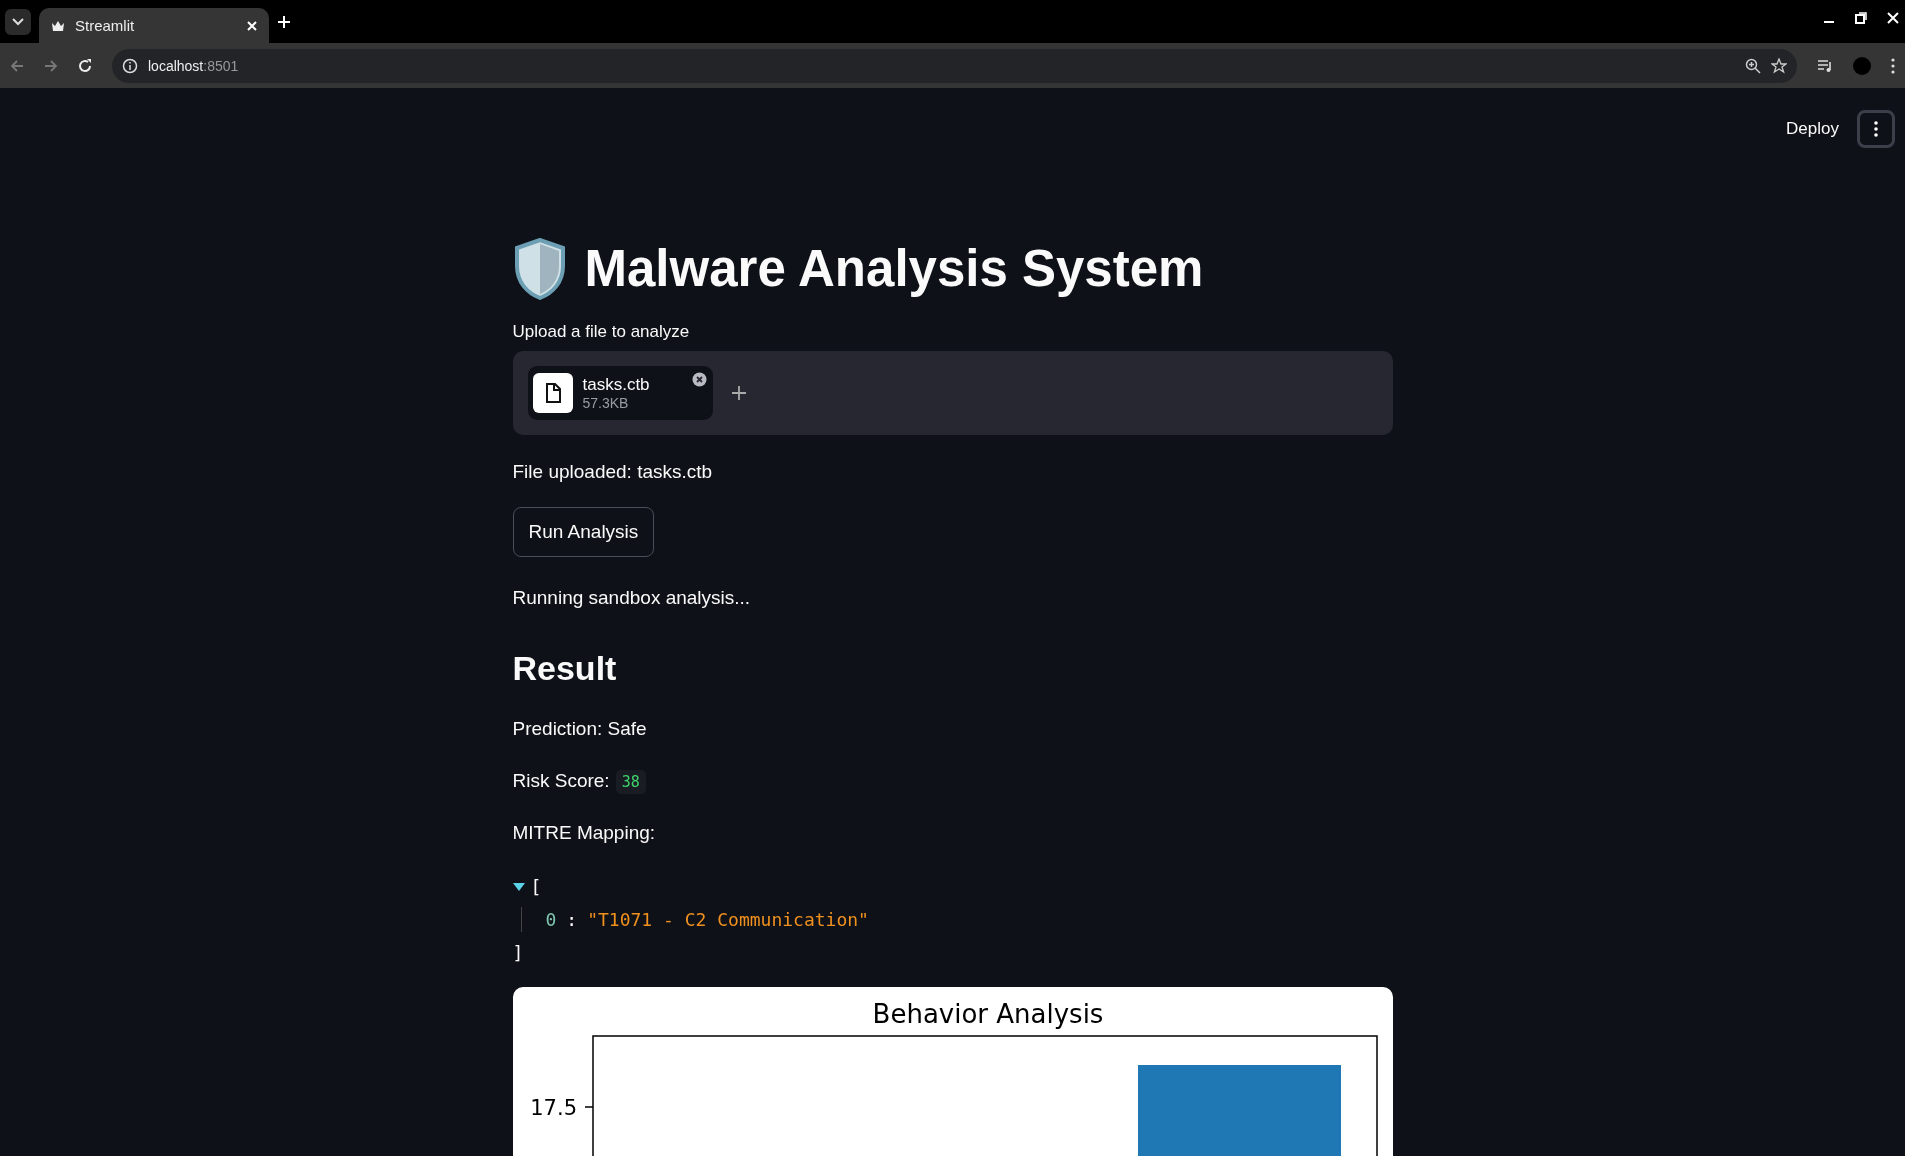 The height and width of the screenshot is (1156, 1905). I want to click on chart-title: Behavior Analysis, so click(987, 1014).